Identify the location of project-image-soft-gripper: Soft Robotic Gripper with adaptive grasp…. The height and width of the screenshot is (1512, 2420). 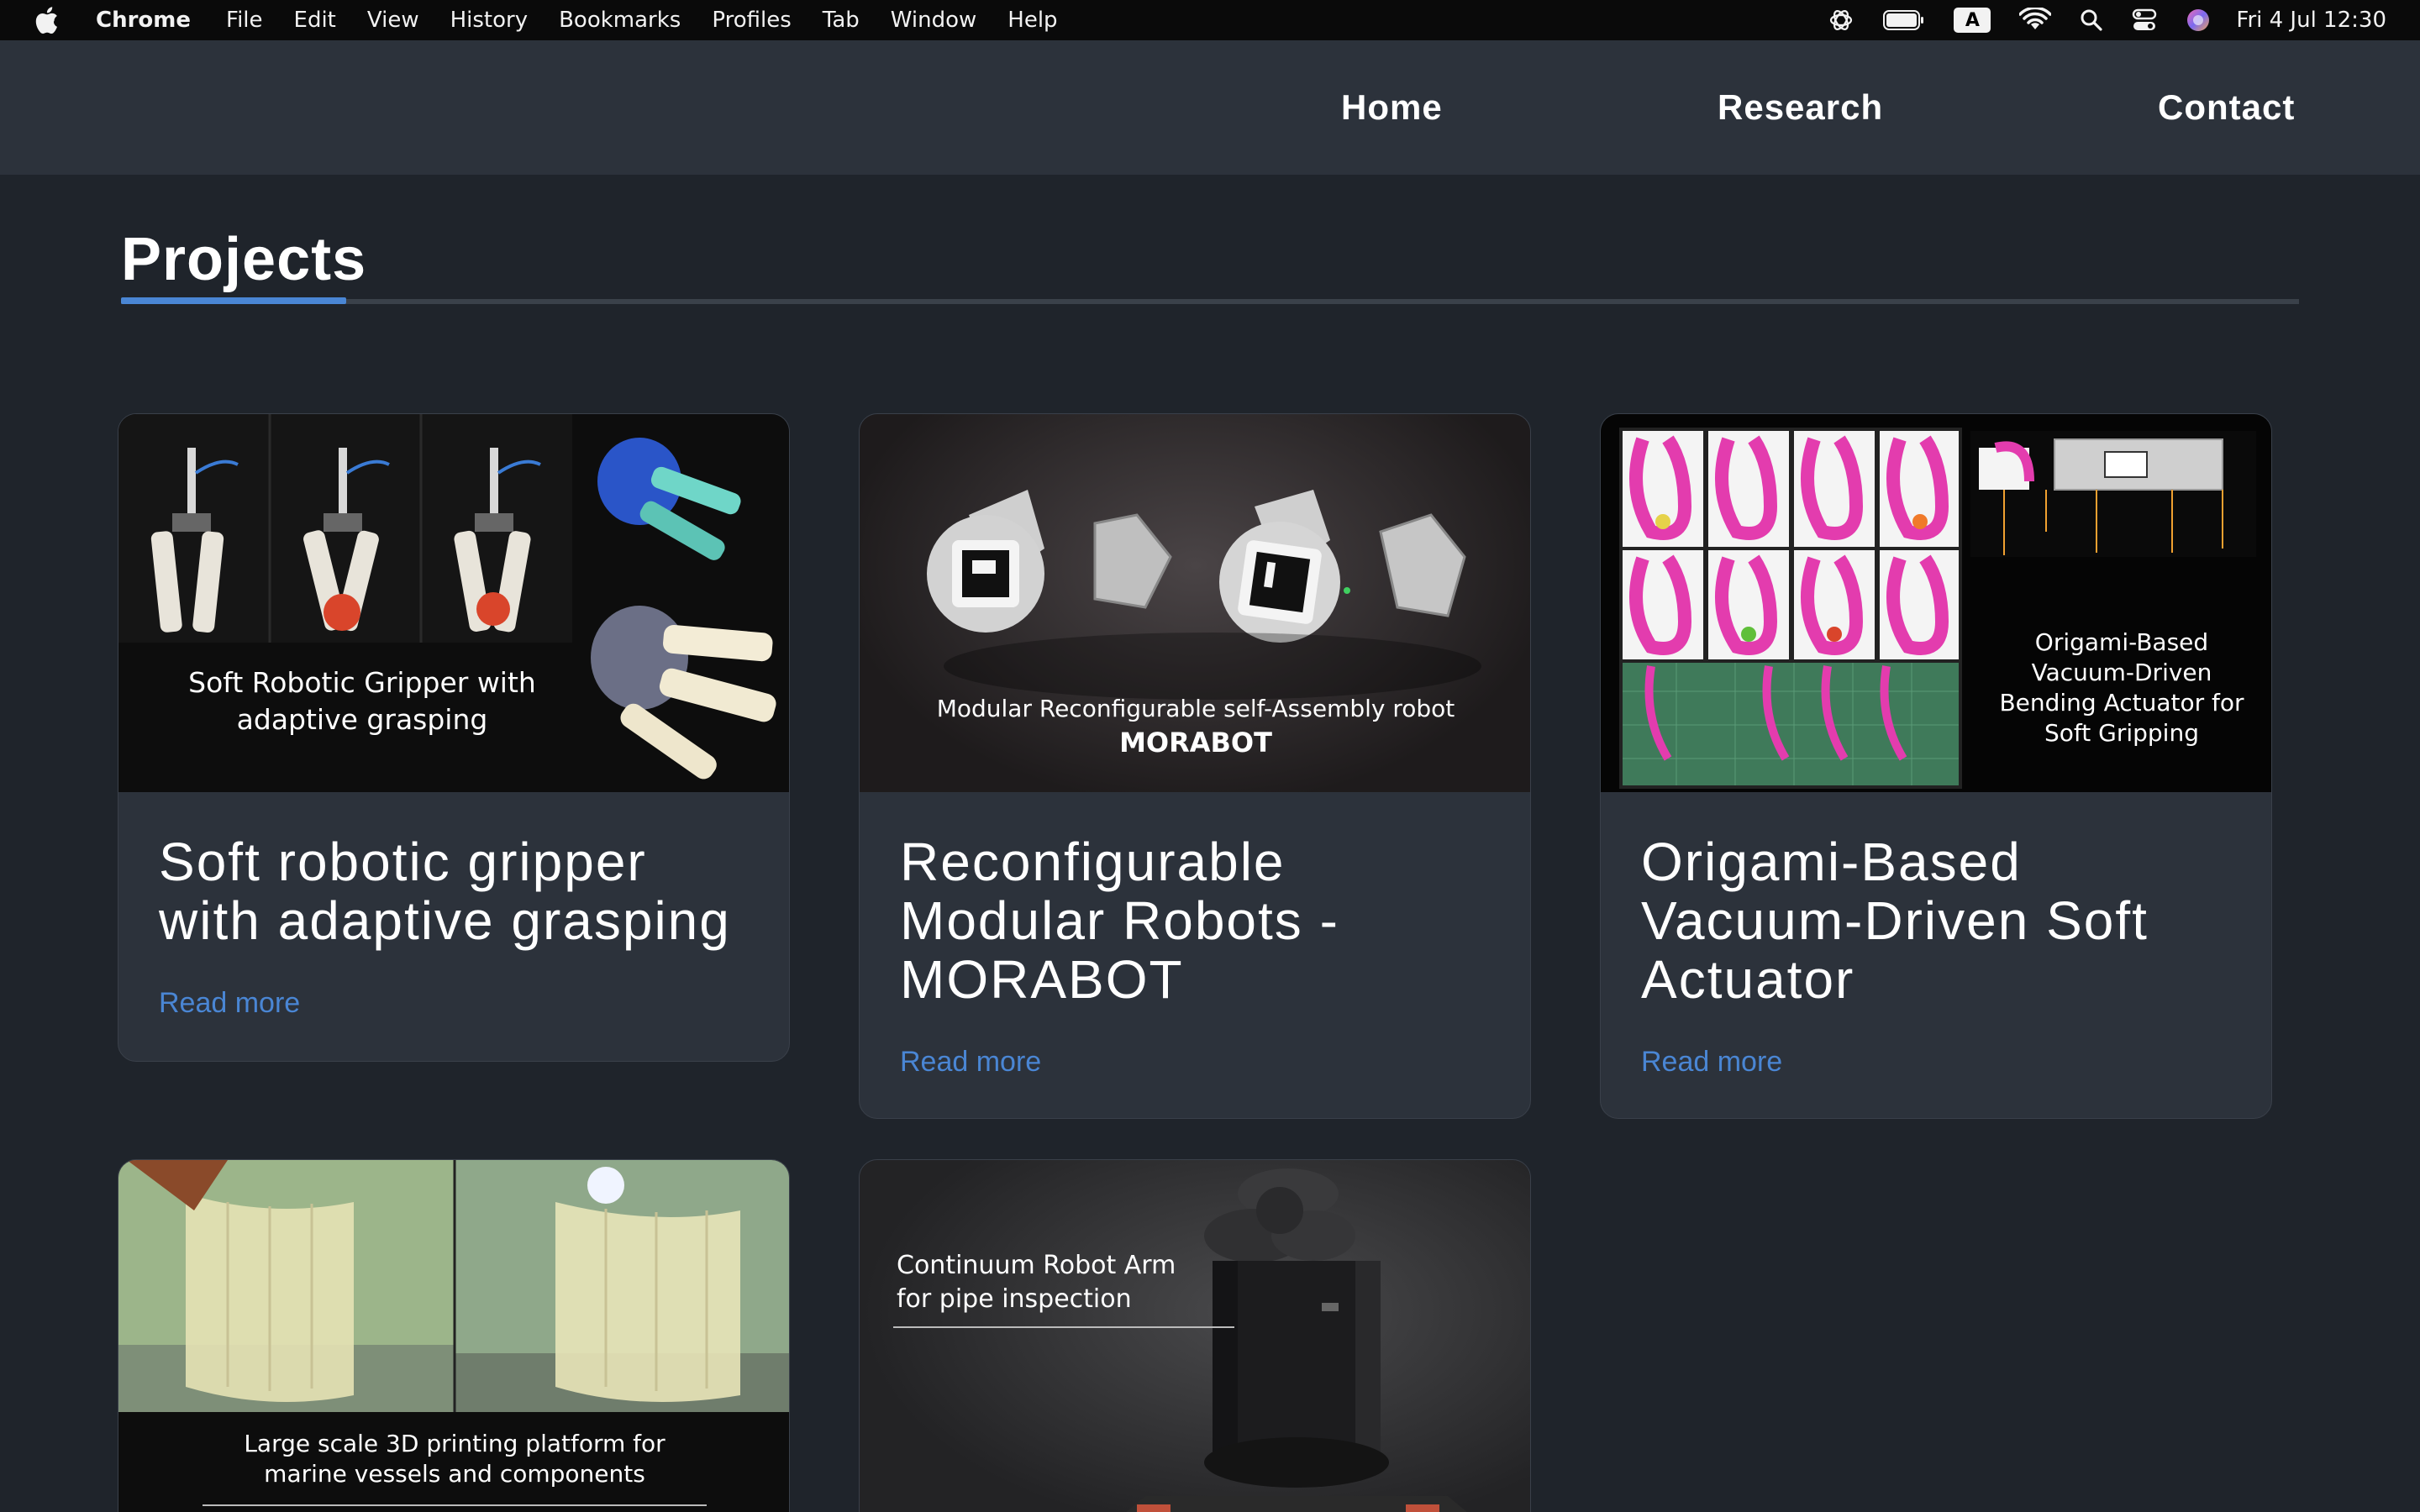
(453, 603).